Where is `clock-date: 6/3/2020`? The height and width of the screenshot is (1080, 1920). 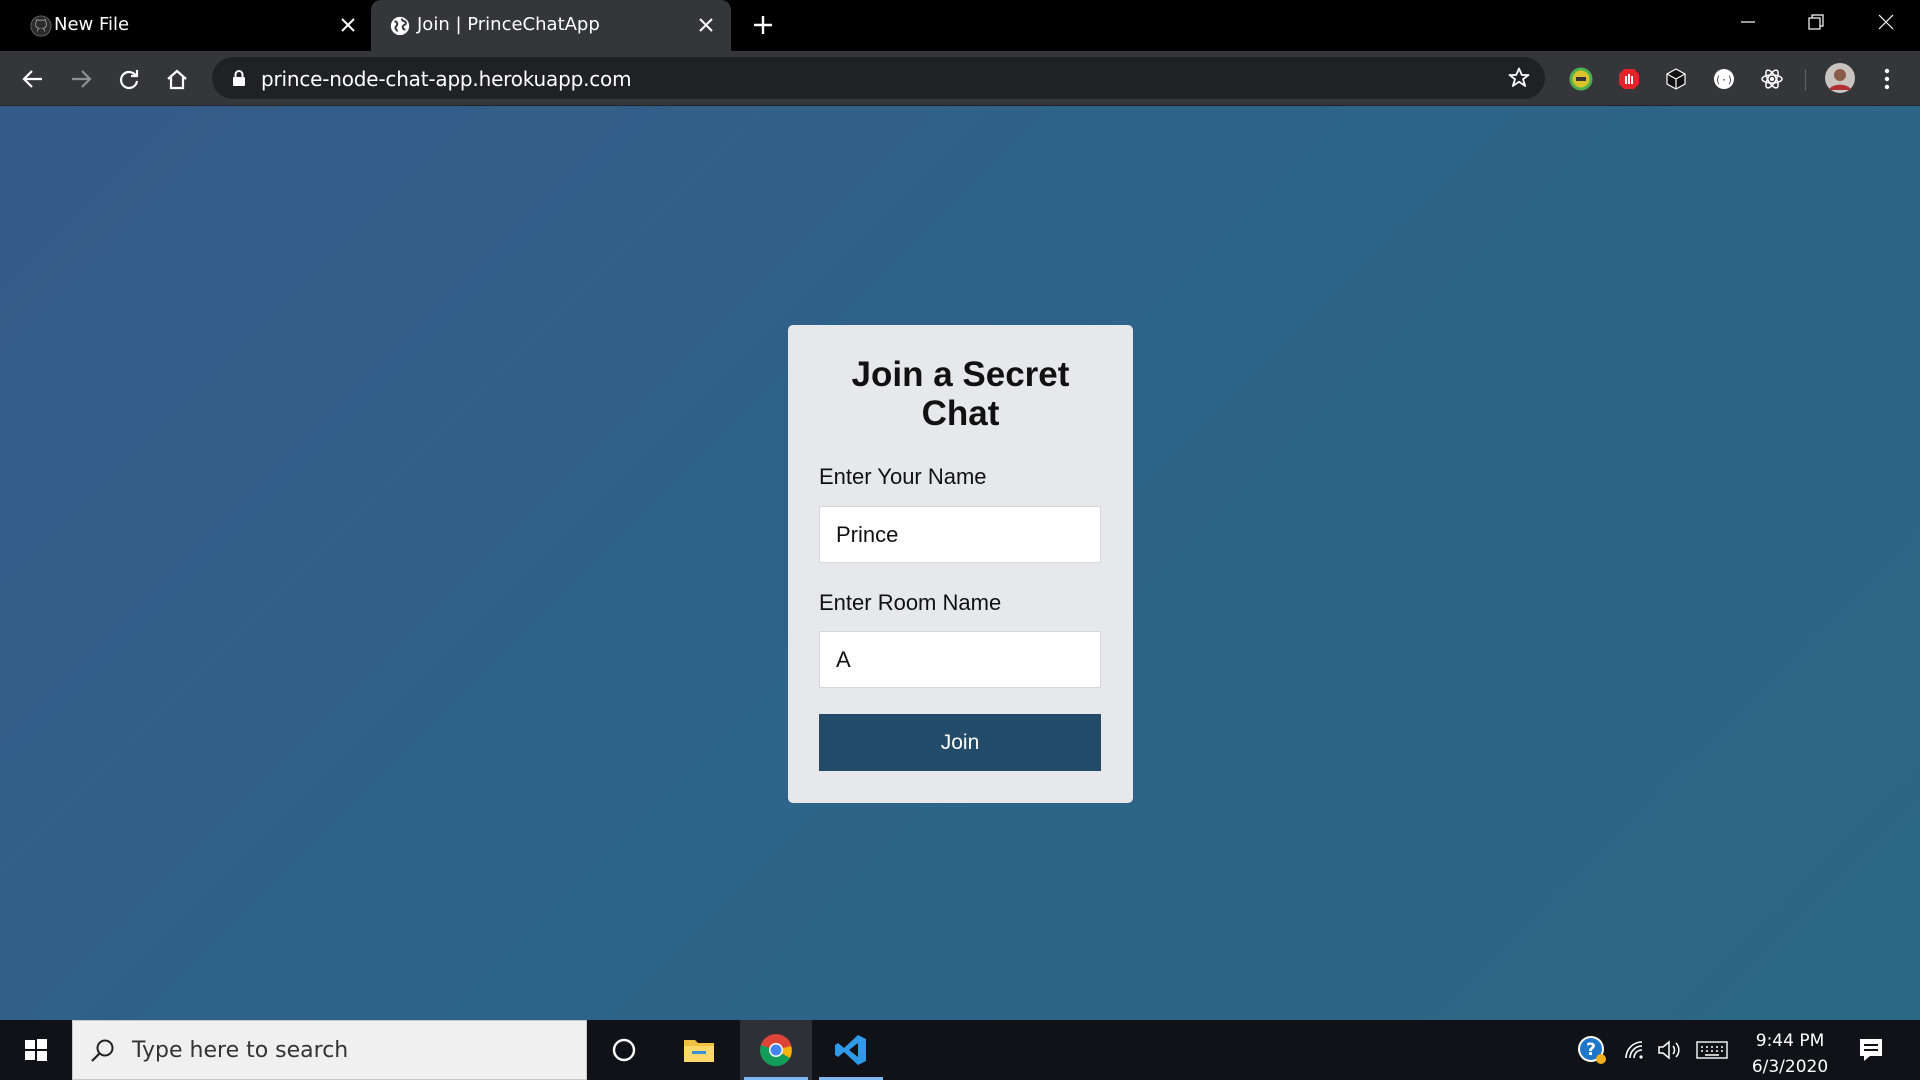 clock-date: 6/3/2020 is located at coordinates (1790, 1067).